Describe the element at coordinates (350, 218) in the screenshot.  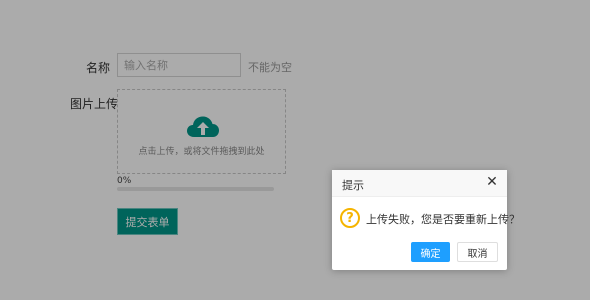
I see `question-icon: ?` at that location.